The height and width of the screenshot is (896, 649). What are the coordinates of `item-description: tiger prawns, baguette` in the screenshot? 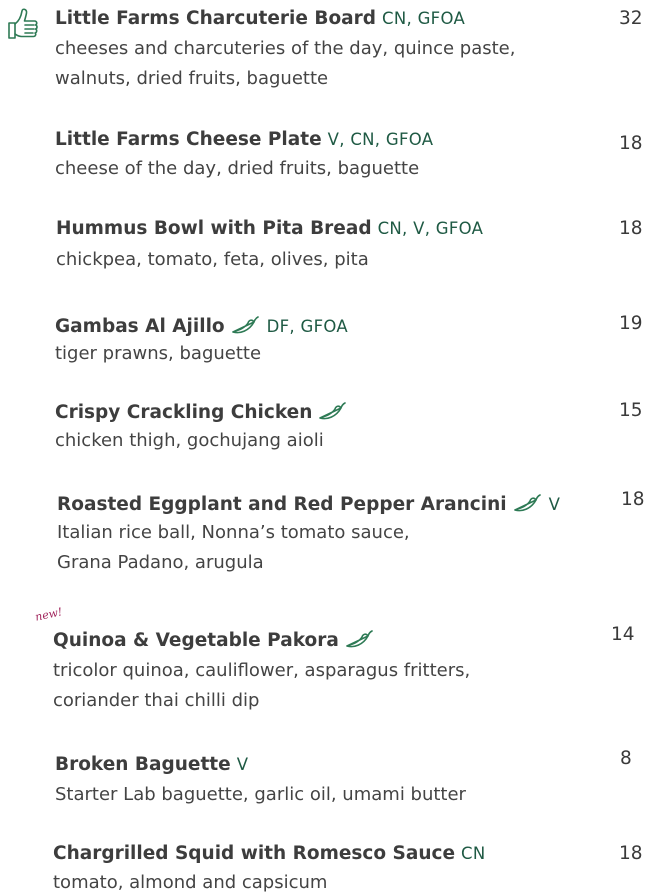 It's located at (158, 353).